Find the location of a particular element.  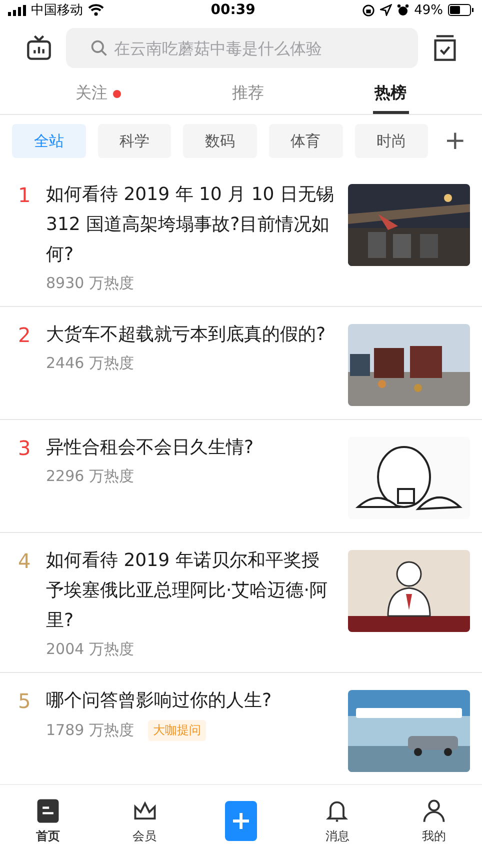

carrier-name: 中国移动 is located at coordinates (57, 10).